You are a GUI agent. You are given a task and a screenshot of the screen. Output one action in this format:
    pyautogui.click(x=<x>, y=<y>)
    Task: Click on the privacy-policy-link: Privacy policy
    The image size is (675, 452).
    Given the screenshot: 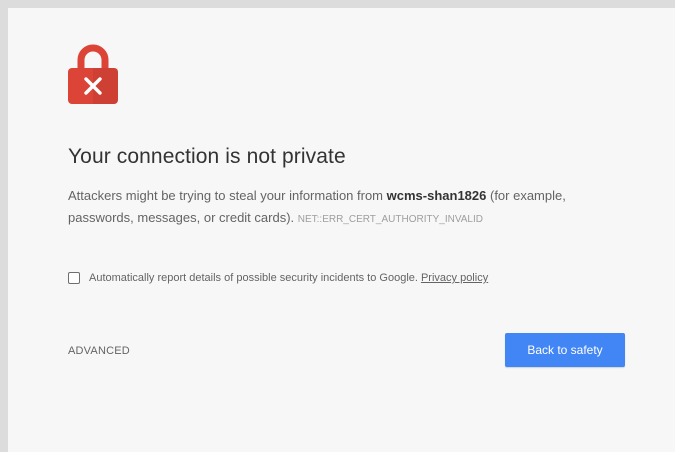 What is the action you would take?
    pyautogui.click(x=454, y=278)
    